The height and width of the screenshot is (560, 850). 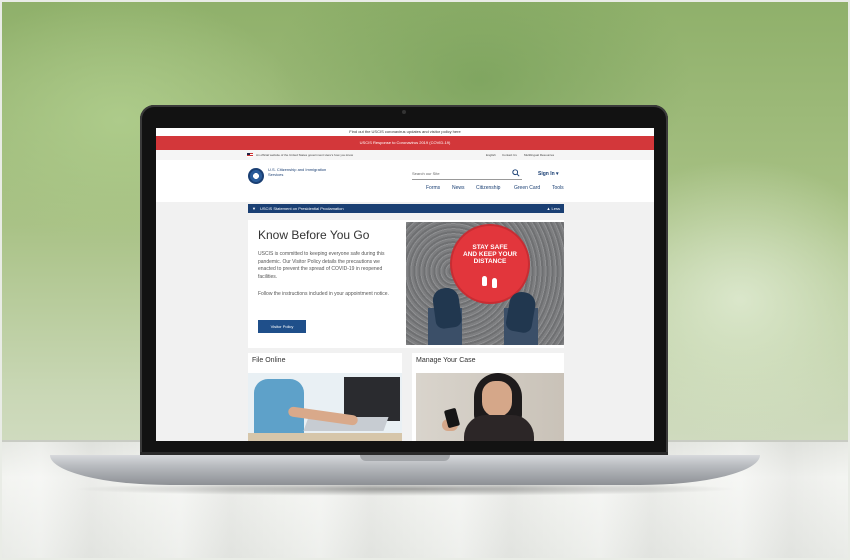 What do you see at coordinates (405, 458) in the screenshot?
I see `laptop-notch` at bounding box center [405, 458].